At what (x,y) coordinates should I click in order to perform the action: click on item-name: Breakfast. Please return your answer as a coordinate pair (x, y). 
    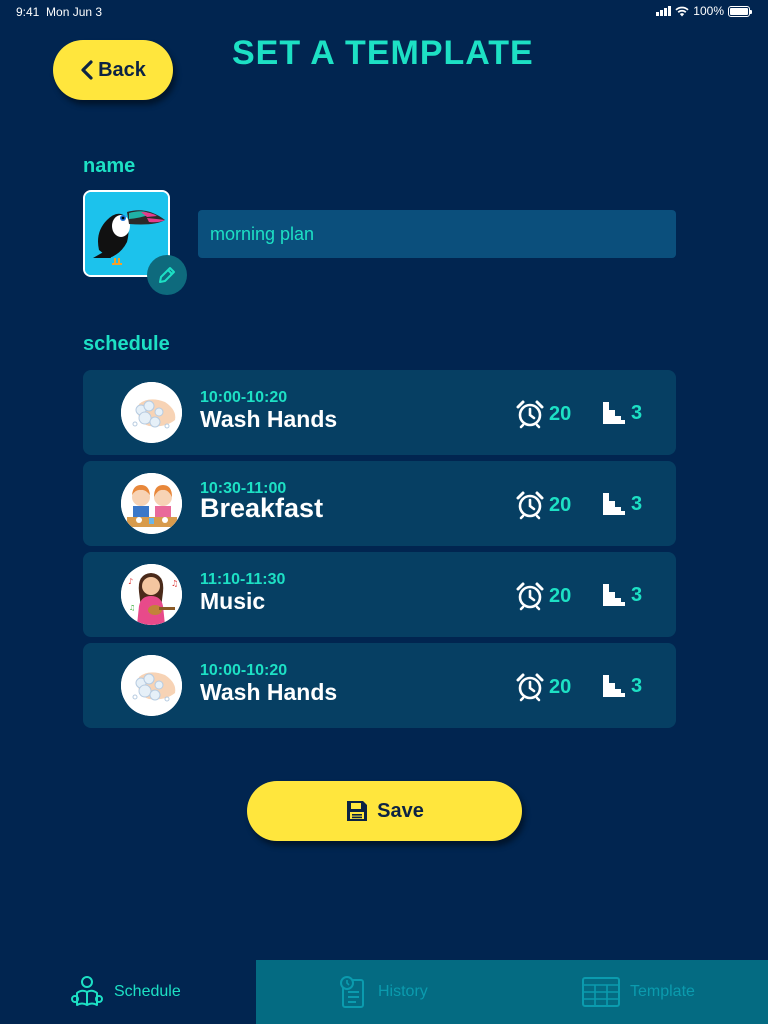
    Looking at the image, I should click on (262, 508).